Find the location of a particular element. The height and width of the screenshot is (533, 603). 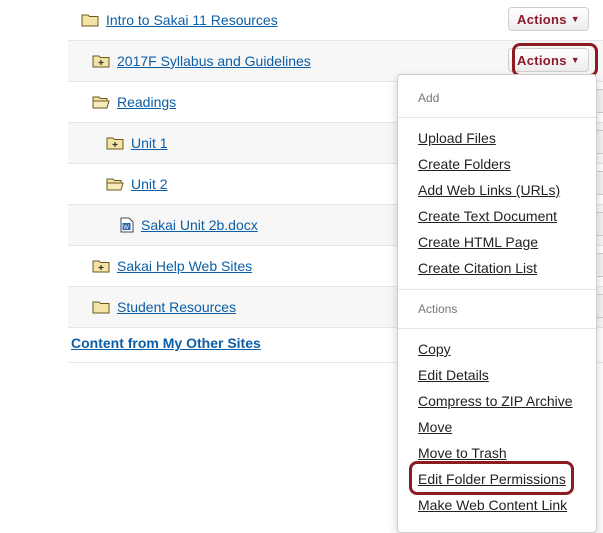

tree-item: Sakai Help Web Sites is located at coordinates (172, 266).